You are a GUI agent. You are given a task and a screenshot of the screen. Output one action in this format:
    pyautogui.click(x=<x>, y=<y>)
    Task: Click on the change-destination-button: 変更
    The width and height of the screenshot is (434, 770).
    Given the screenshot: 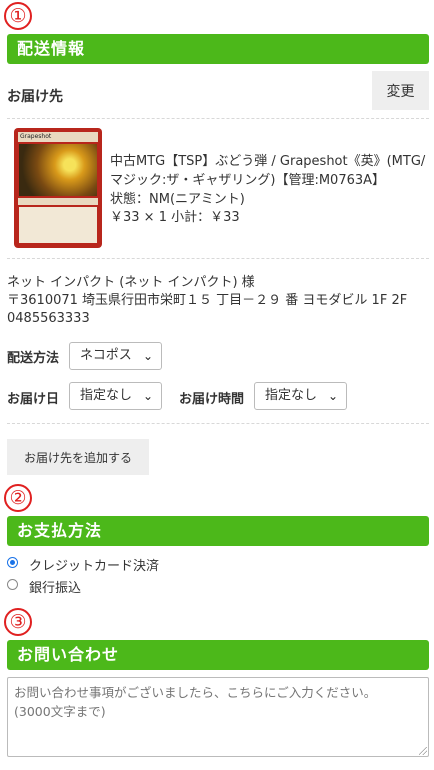 What is the action you would take?
    pyautogui.click(x=400, y=90)
    